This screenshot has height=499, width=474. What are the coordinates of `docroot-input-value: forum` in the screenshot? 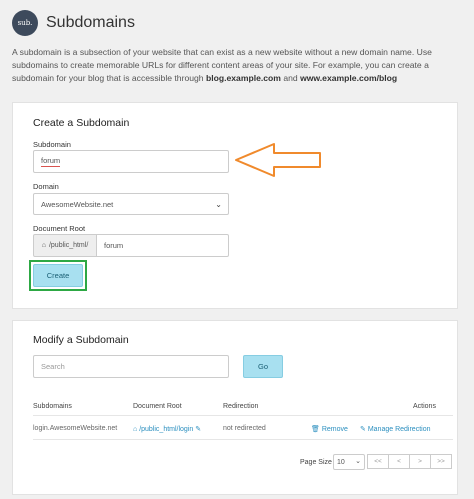 It's located at (114, 245).